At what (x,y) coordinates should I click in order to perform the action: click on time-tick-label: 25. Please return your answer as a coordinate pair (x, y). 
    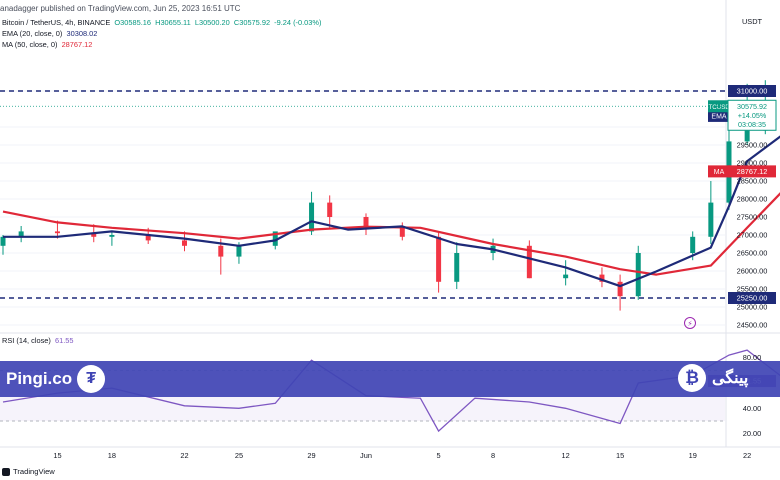
    Looking at the image, I should click on (239, 455).